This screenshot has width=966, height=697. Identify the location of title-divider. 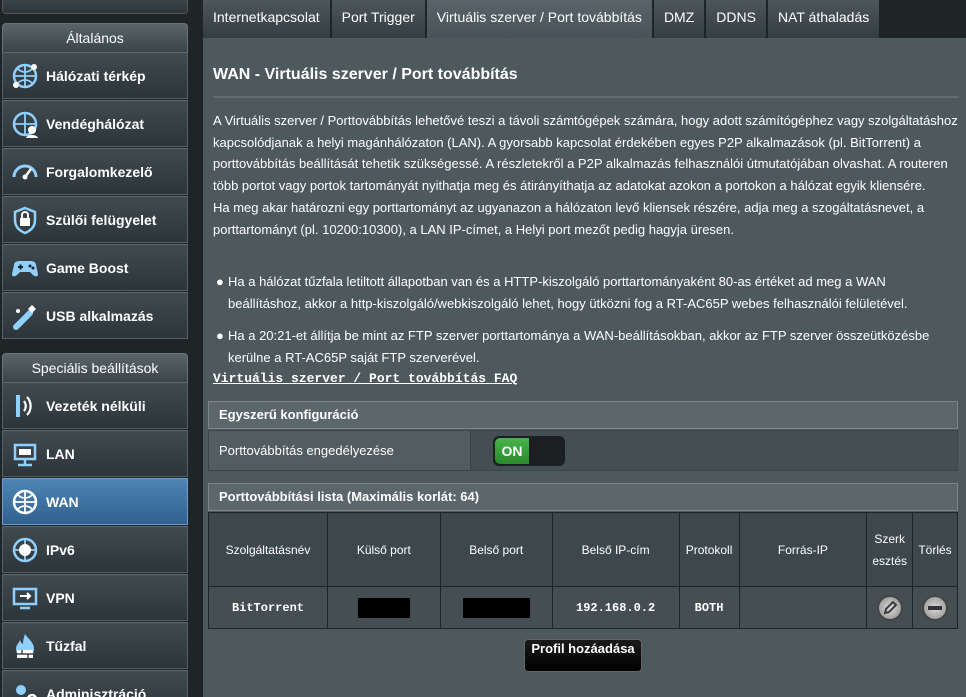
(586, 97).